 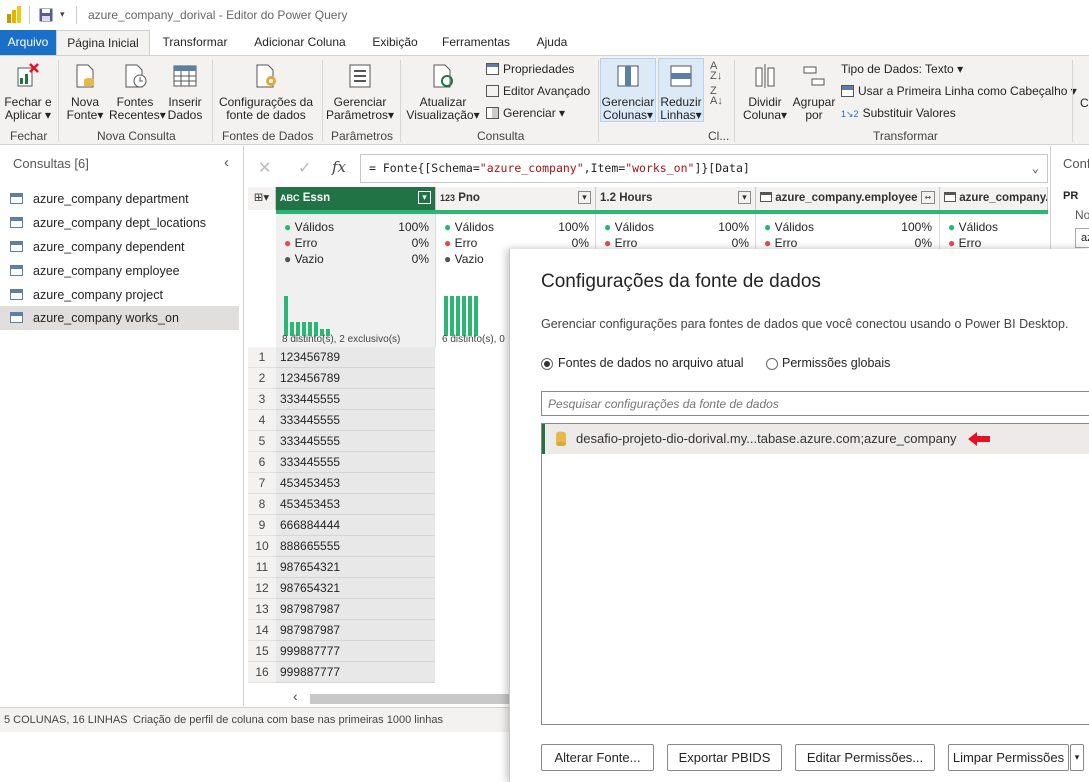 What do you see at coordinates (262, 630) in the screenshot?
I see `row-number: 14` at bounding box center [262, 630].